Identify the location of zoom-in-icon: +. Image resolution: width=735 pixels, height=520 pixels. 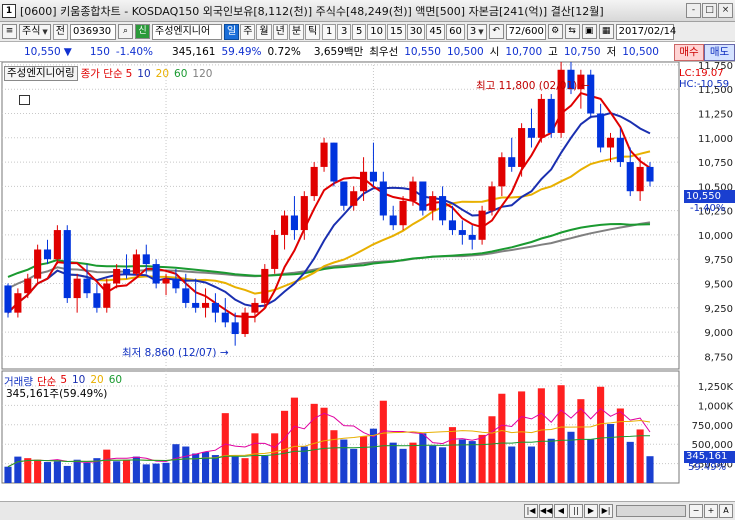
(711, 511).